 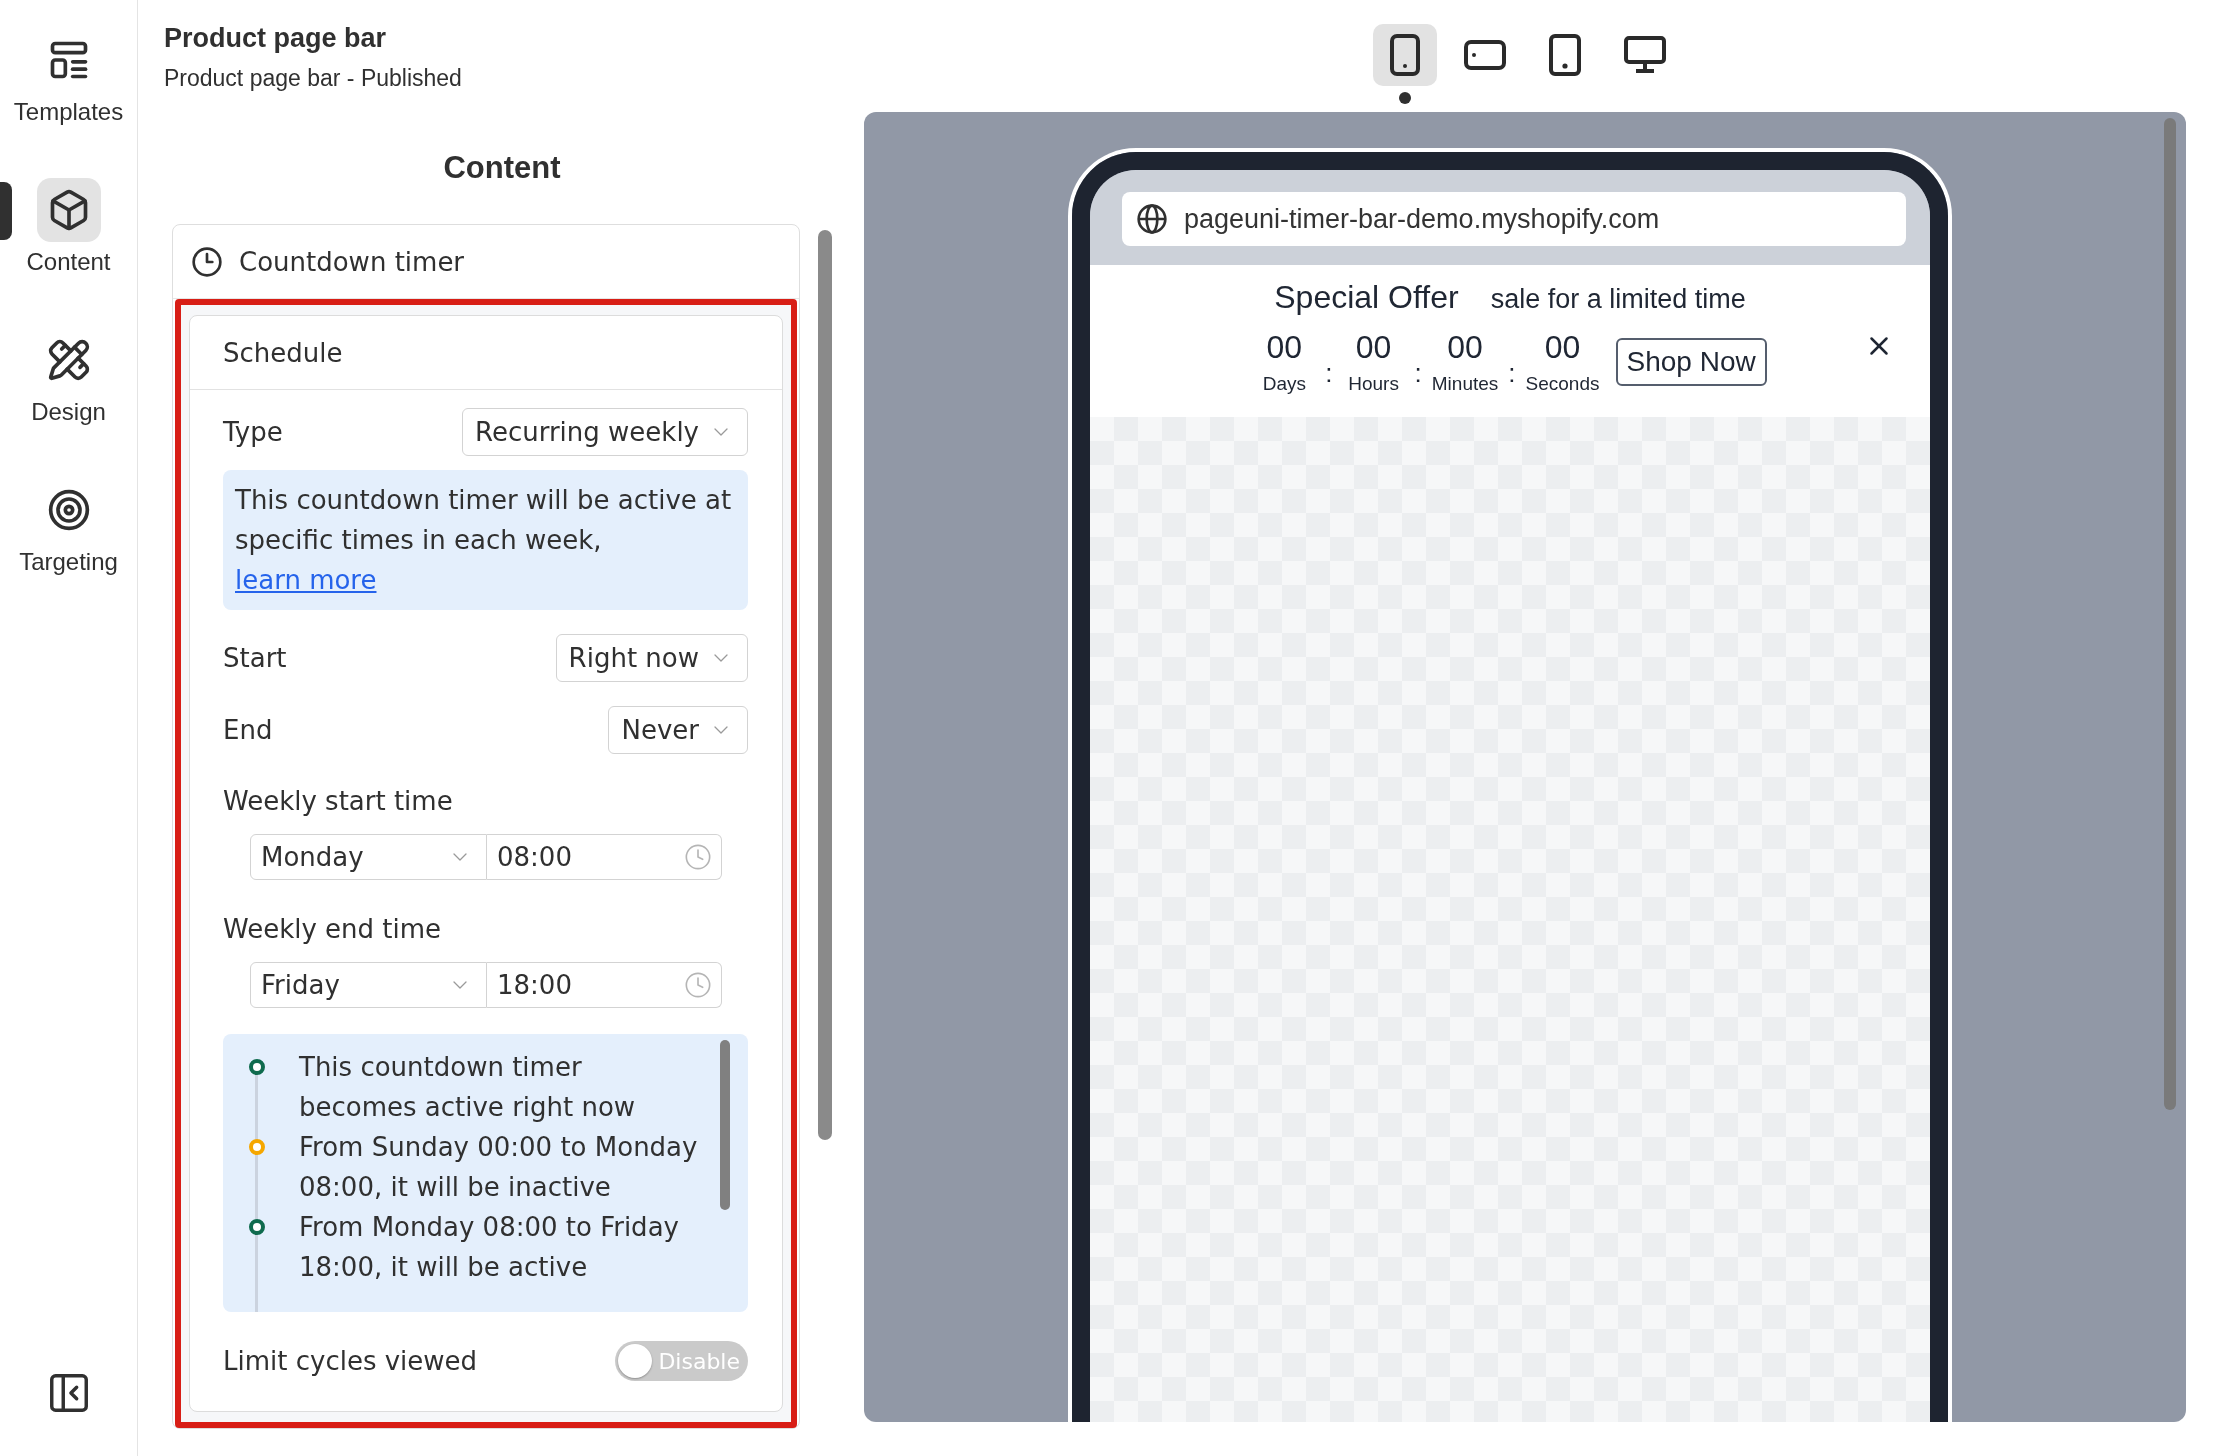 I want to click on shop-now-button: Shop Now, so click(x=1691, y=362).